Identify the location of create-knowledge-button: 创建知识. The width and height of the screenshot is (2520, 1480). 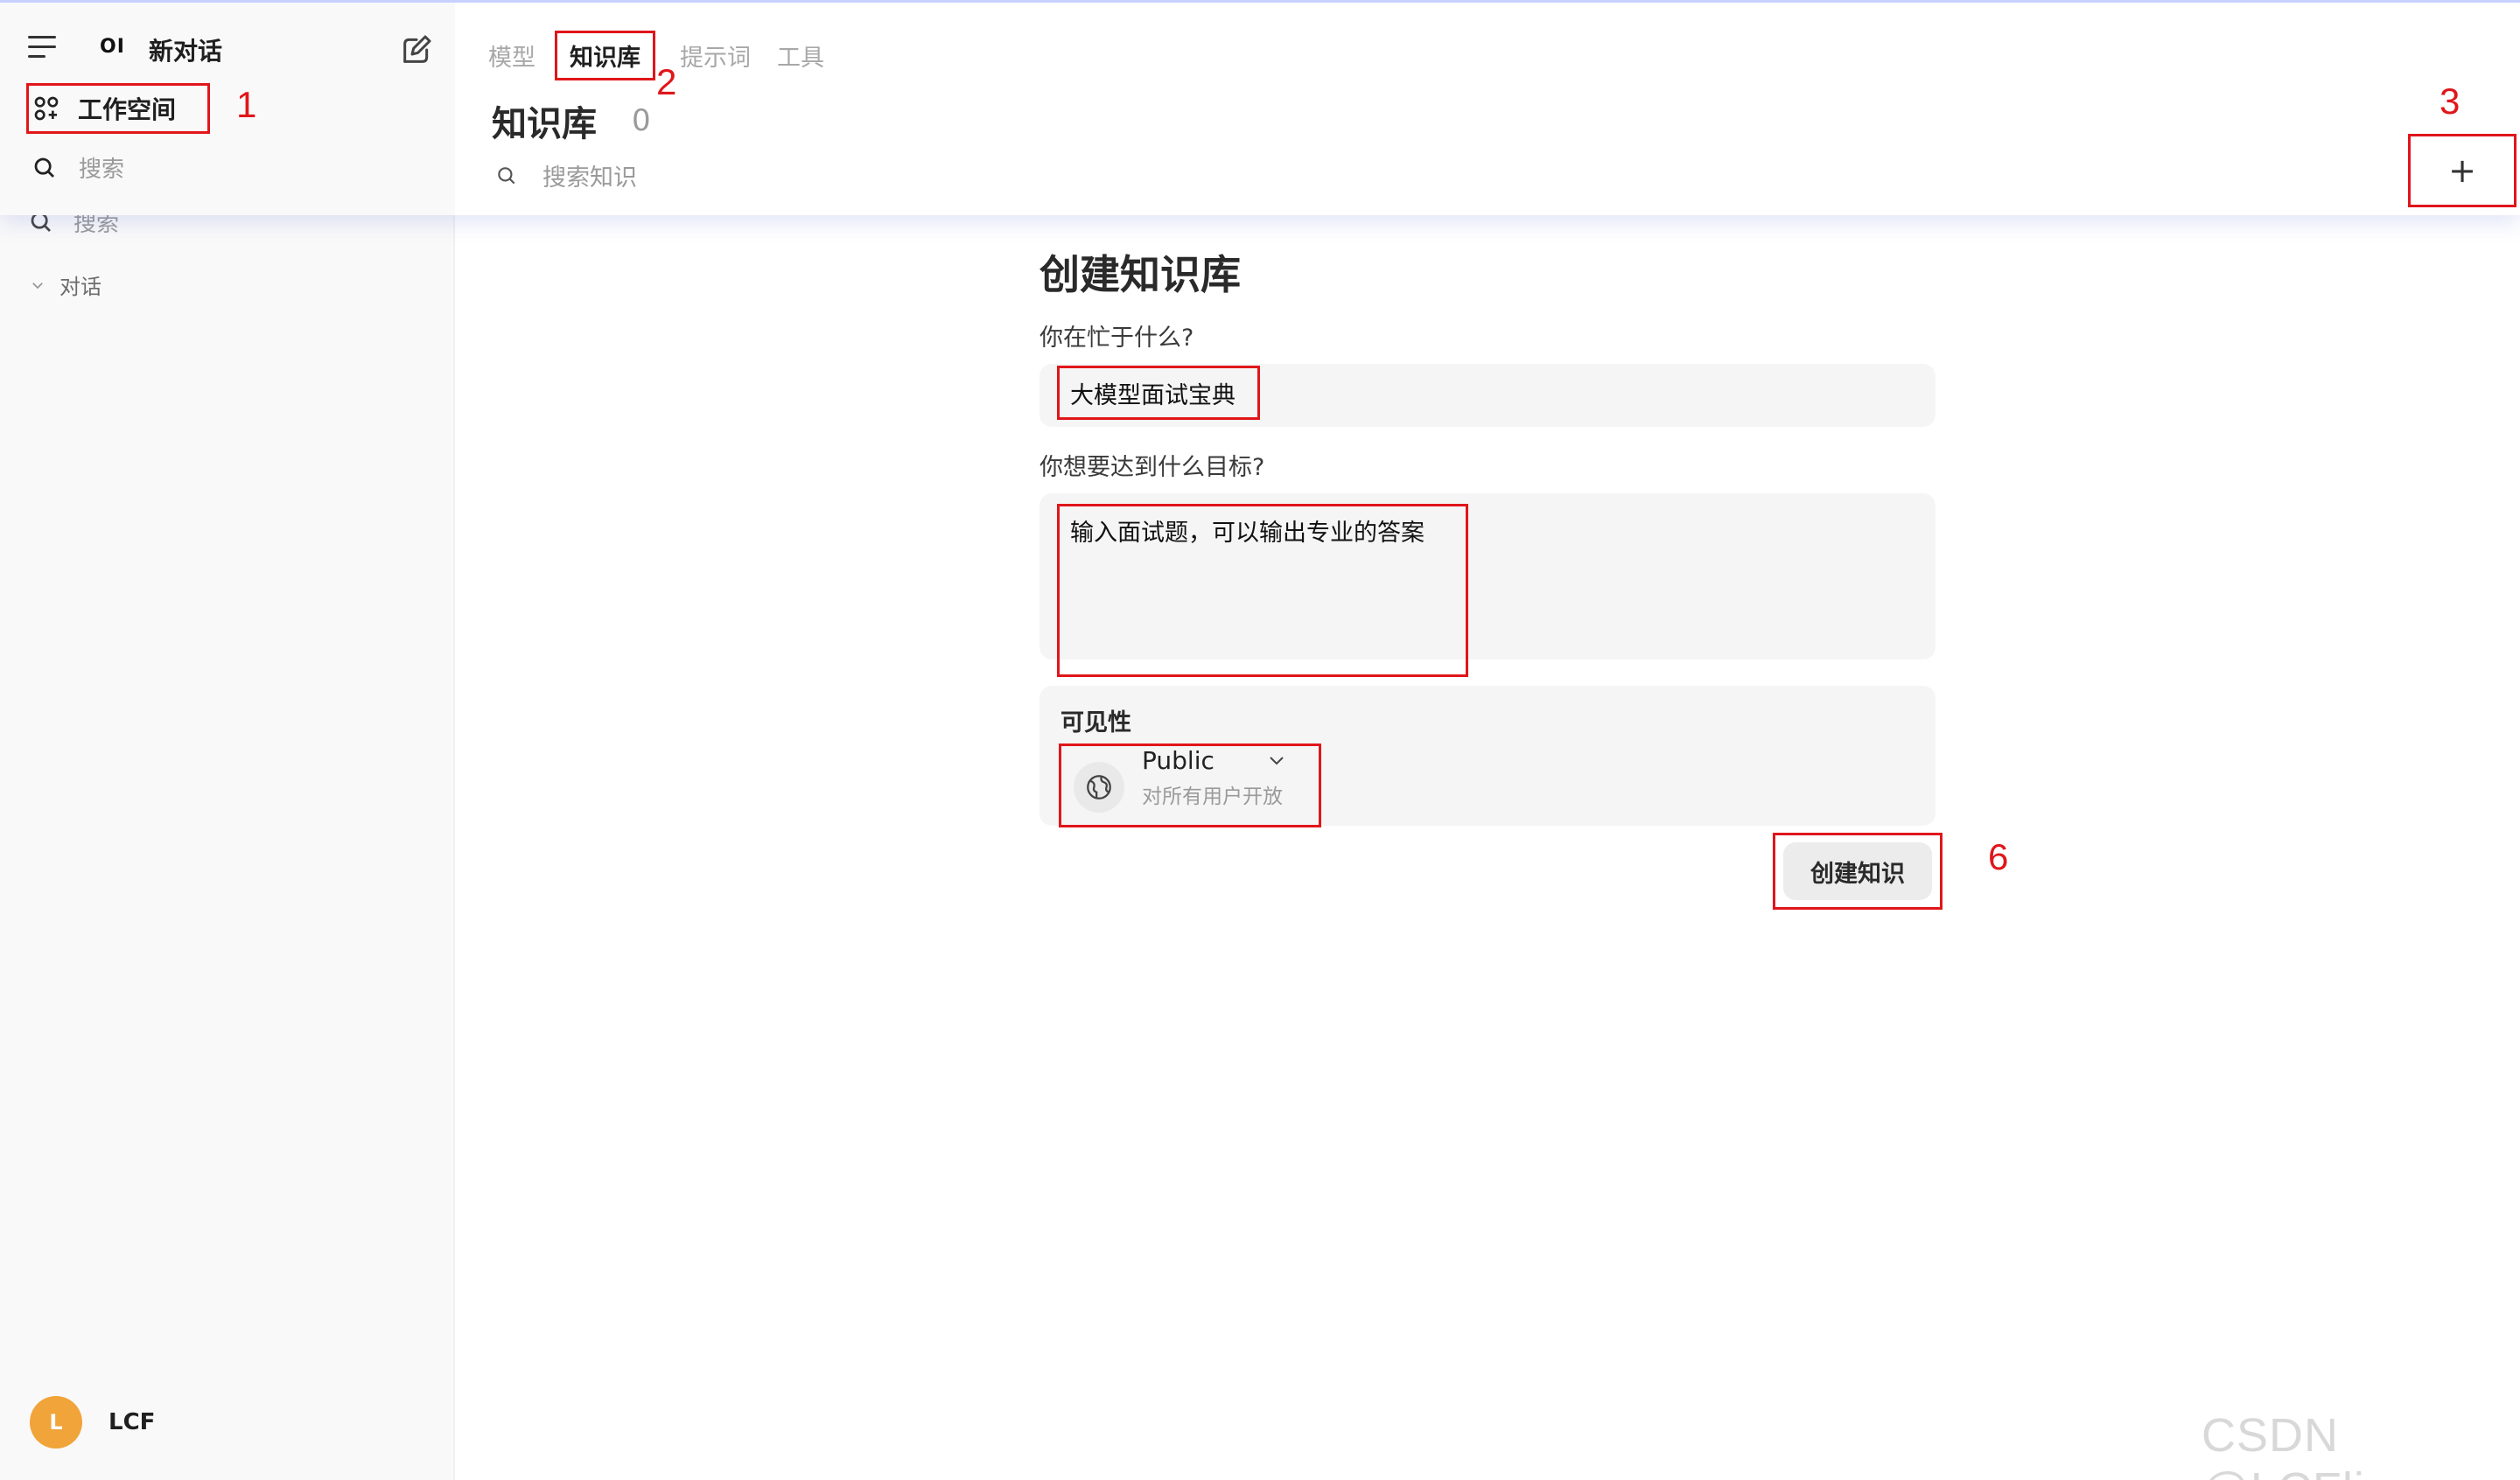
(1857, 872).